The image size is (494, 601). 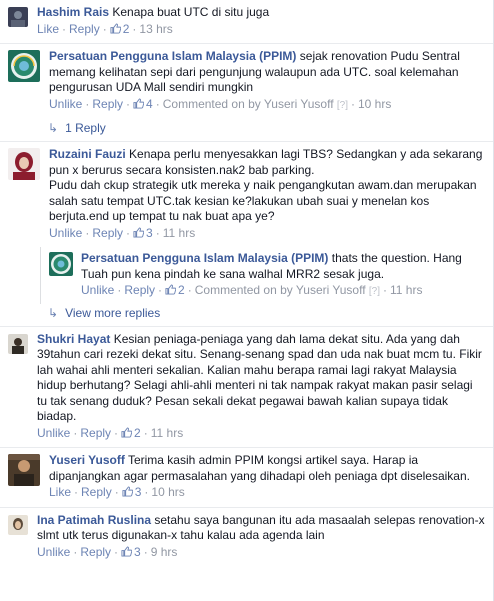 I want to click on like-count: 4, so click(x=143, y=104).